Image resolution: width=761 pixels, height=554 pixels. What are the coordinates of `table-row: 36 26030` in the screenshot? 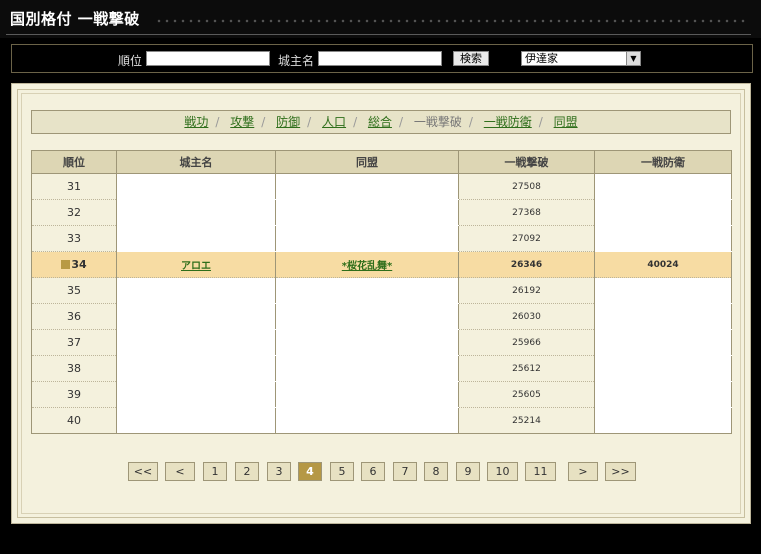 It's located at (381, 316).